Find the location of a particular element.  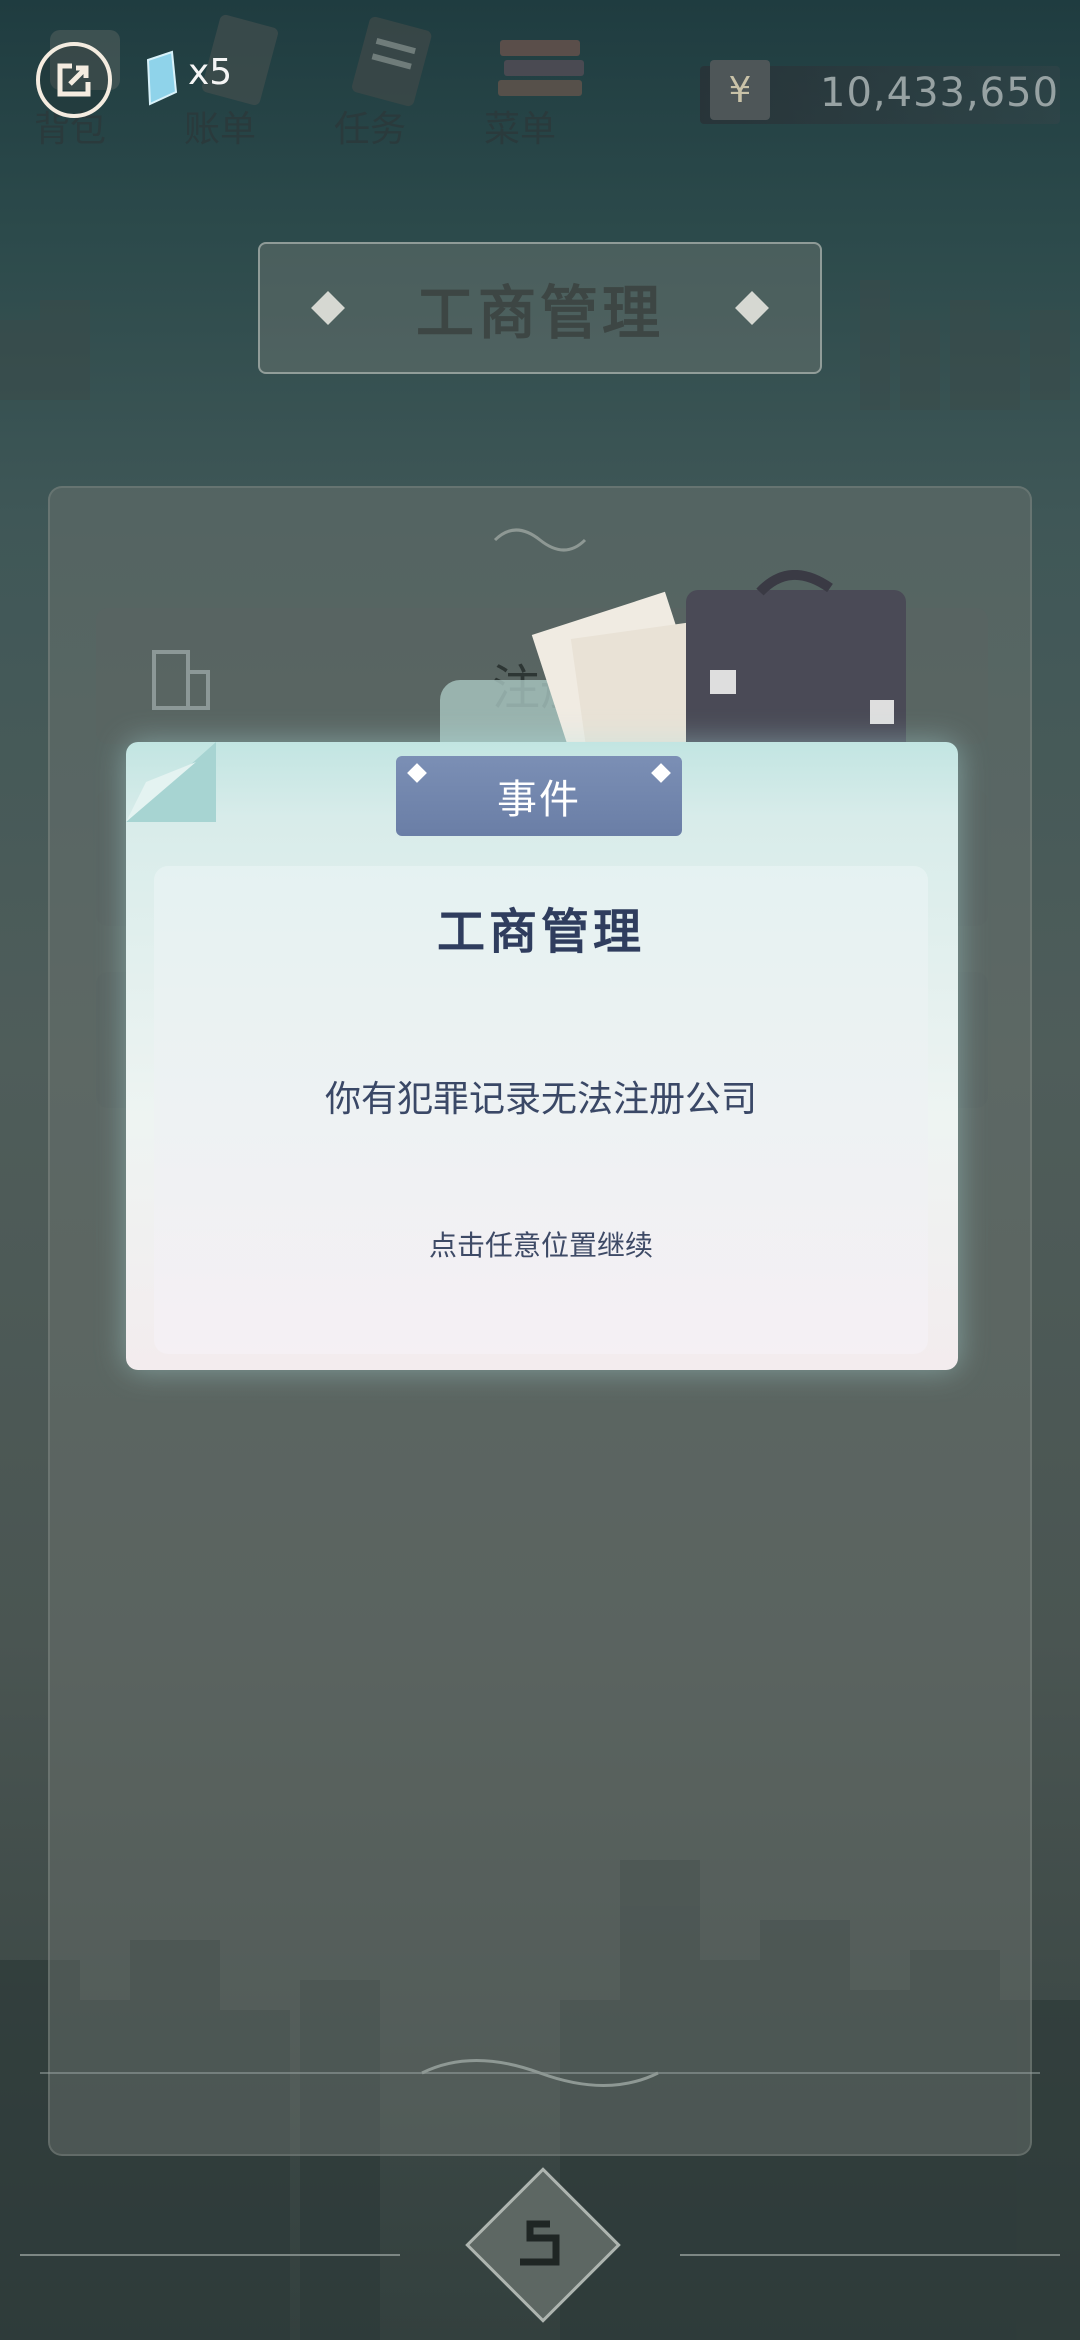

yen-icon: ¥ is located at coordinates (740, 90).